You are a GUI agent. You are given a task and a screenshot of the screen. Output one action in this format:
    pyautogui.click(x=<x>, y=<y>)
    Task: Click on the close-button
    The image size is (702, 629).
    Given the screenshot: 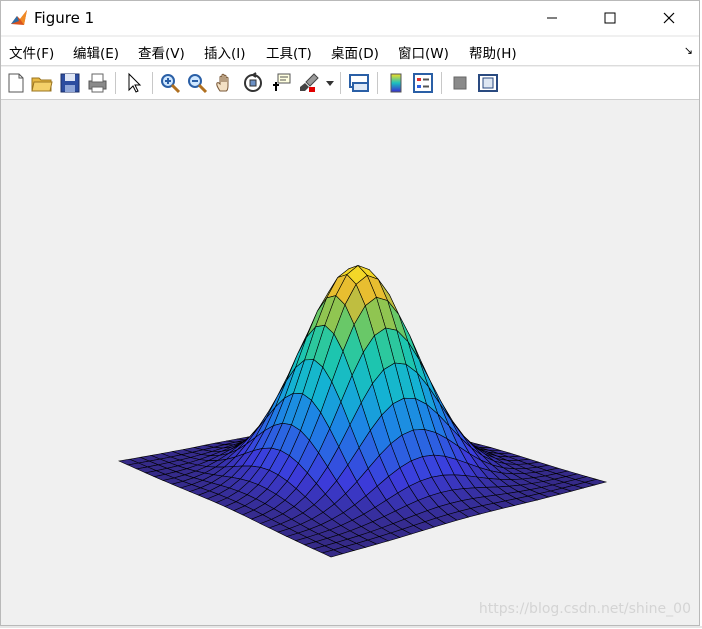 What is the action you would take?
    pyautogui.click(x=669, y=18)
    